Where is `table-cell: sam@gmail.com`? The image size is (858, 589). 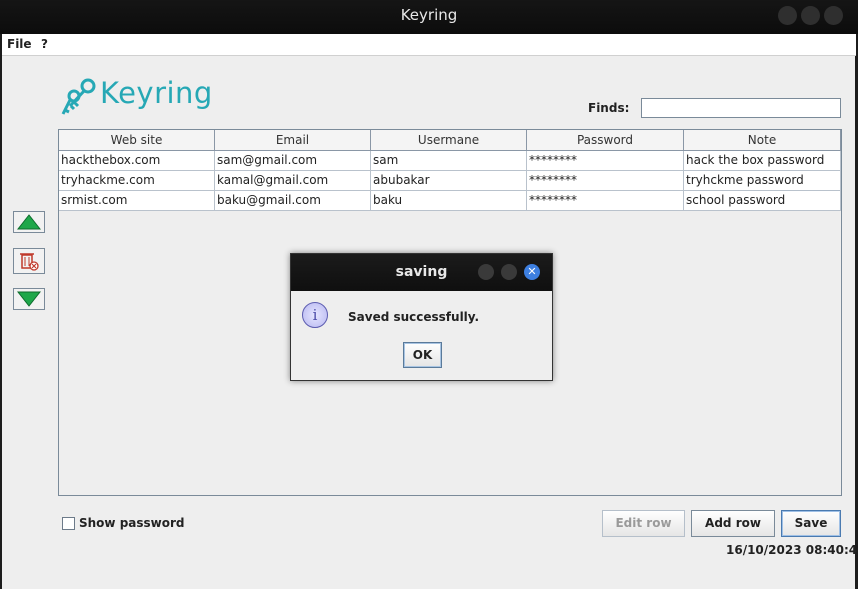
table-cell: sam@gmail.com is located at coordinates (293, 161).